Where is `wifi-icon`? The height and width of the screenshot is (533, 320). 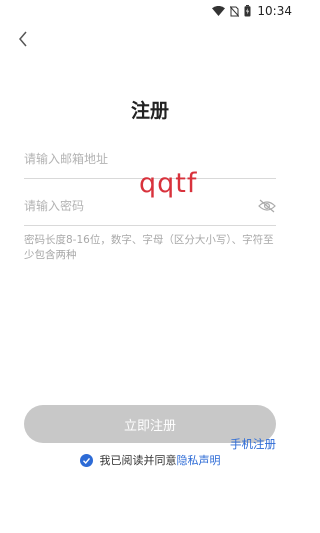
wifi-icon is located at coordinates (219, 11).